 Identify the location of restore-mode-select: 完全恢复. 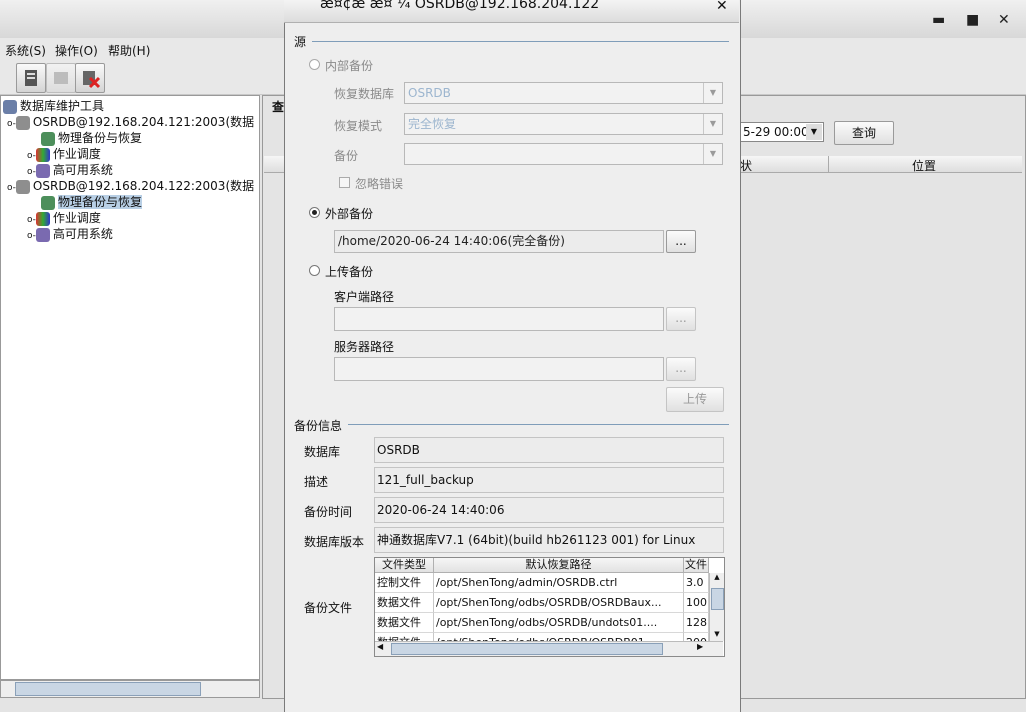
(563, 124).